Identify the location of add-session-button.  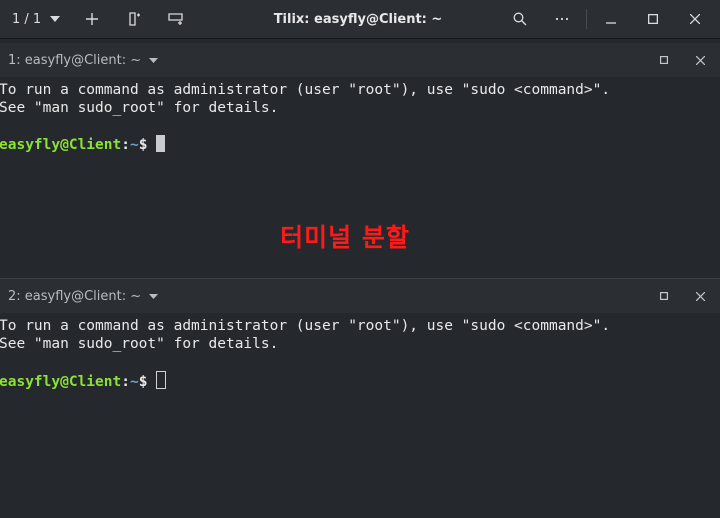
(92, 19).